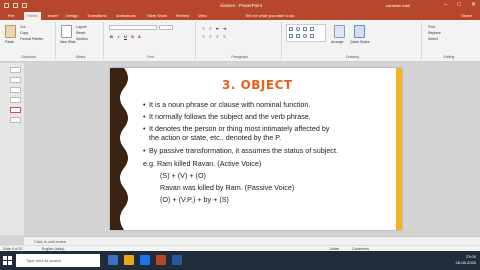 The width and height of the screenshot is (480, 270). I want to click on replace-button: Replace, so click(434, 33).